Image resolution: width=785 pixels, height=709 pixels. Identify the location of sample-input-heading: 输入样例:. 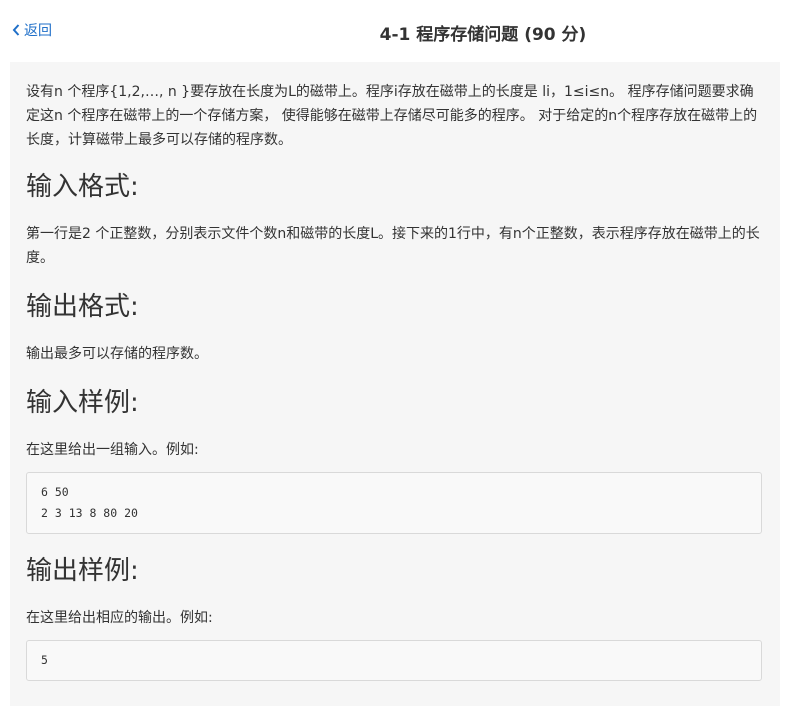
(82, 403).